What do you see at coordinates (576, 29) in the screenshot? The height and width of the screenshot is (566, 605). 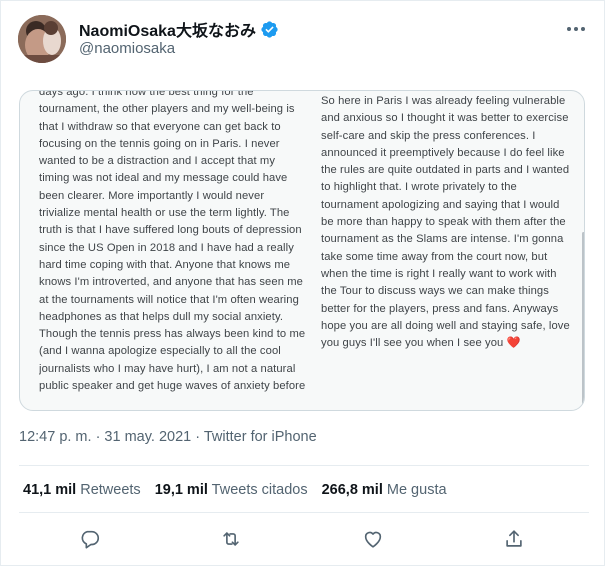 I see `more-options-icon` at bounding box center [576, 29].